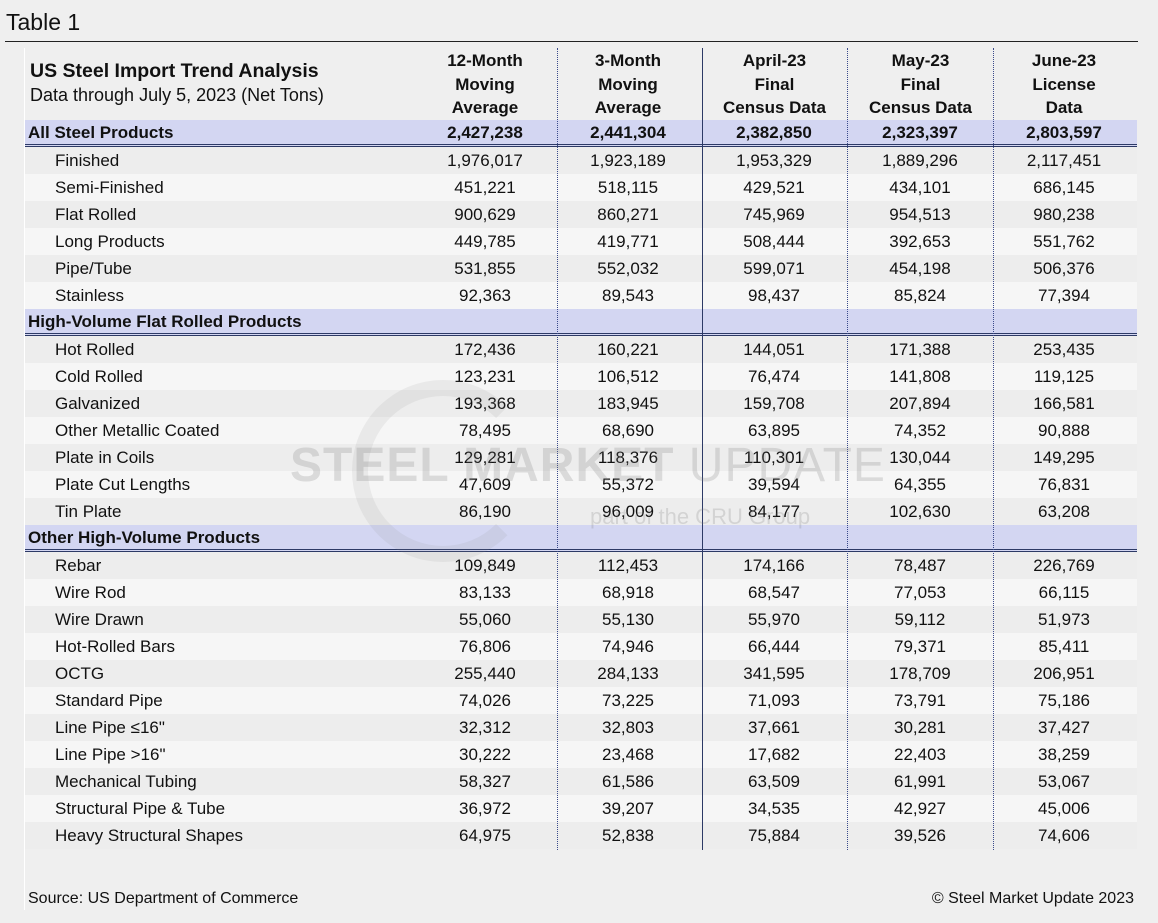  Describe the element at coordinates (144, 537) in the screenshot. I see `section-label: Other High-Volume Products` at that location.